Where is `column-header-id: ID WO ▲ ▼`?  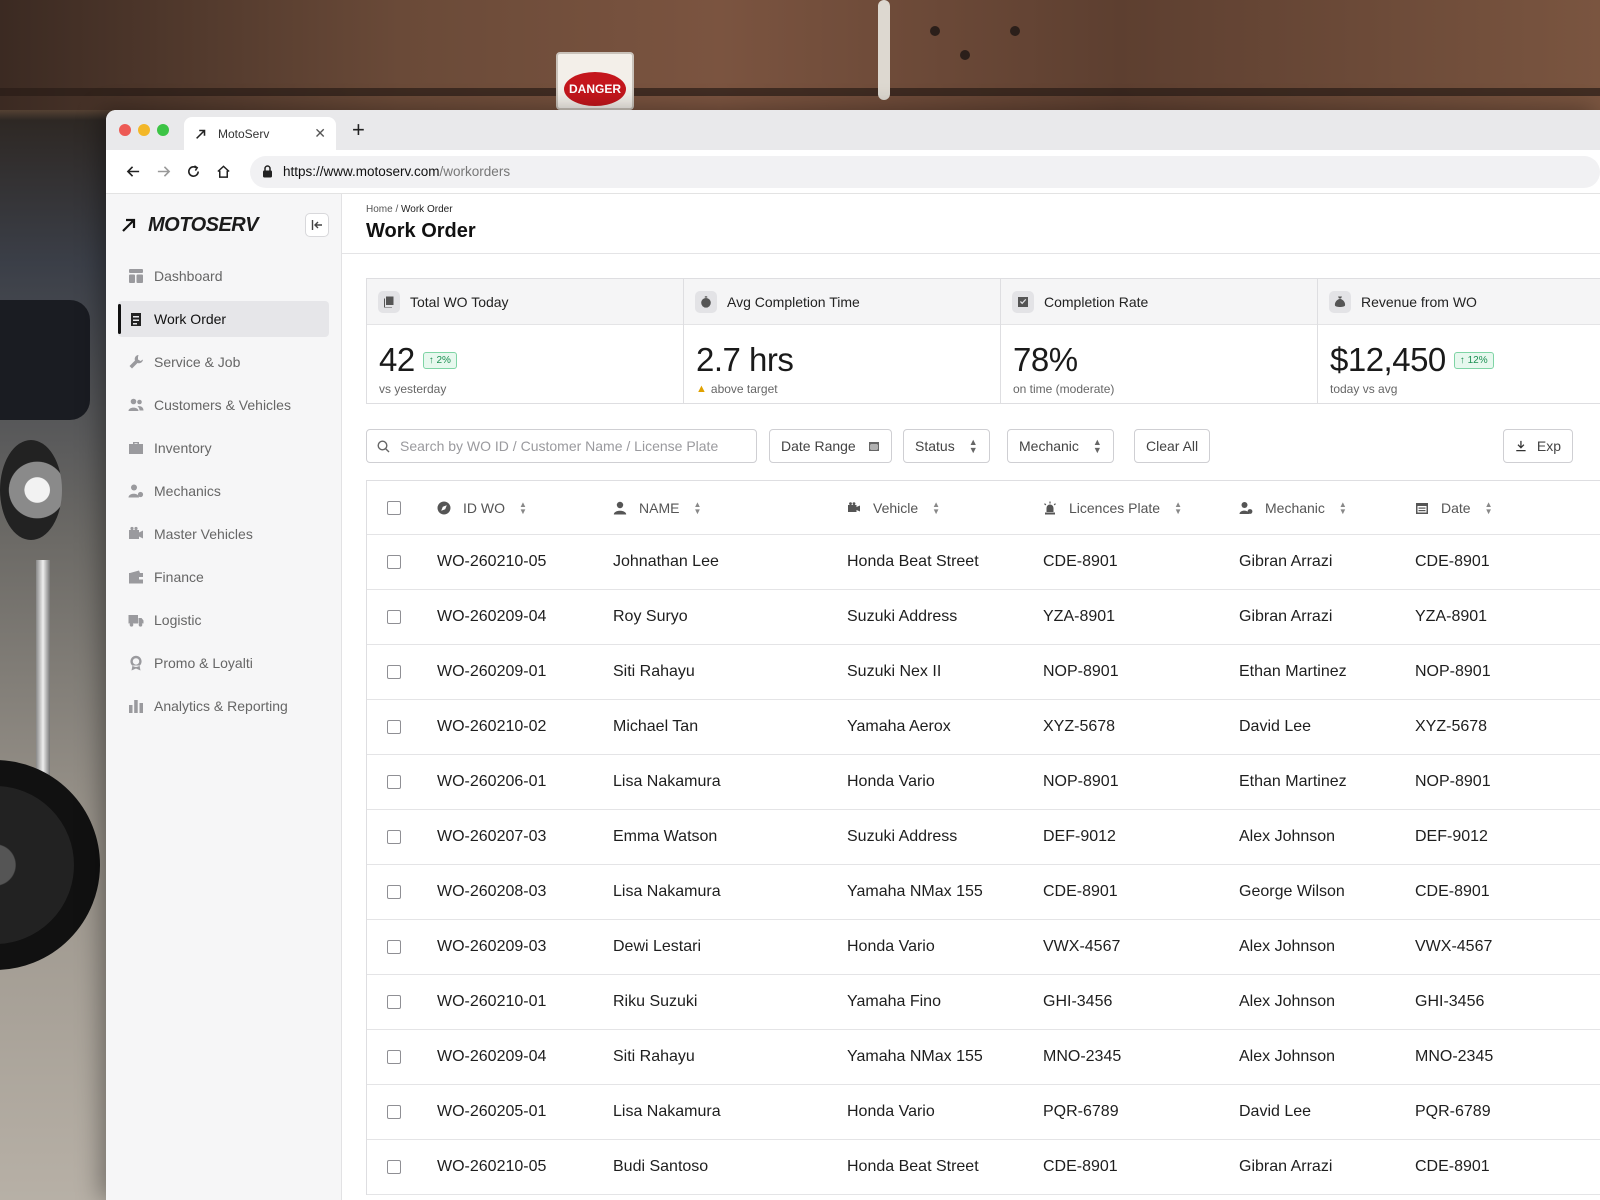
column-header-id: ID WO ▲ ▼ is located at coordinates (525, 508).